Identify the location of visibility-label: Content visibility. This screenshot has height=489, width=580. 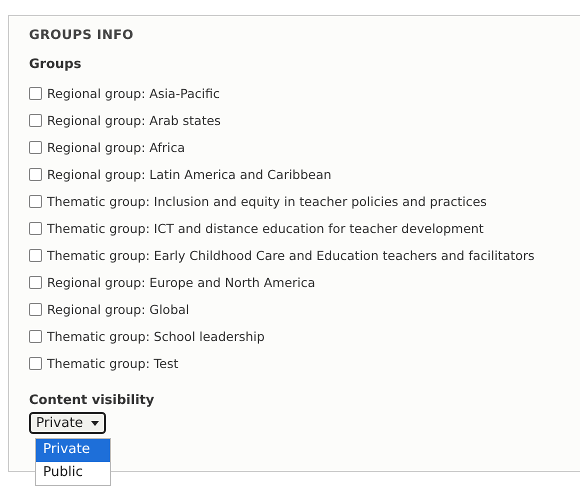
(92, 400).